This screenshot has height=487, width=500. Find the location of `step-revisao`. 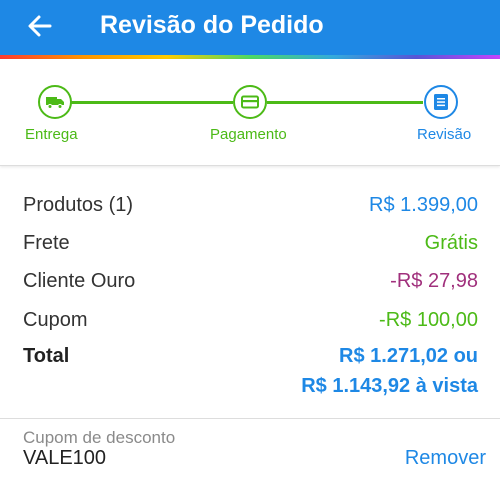

step-revisao is located at coordinates (441, 102).